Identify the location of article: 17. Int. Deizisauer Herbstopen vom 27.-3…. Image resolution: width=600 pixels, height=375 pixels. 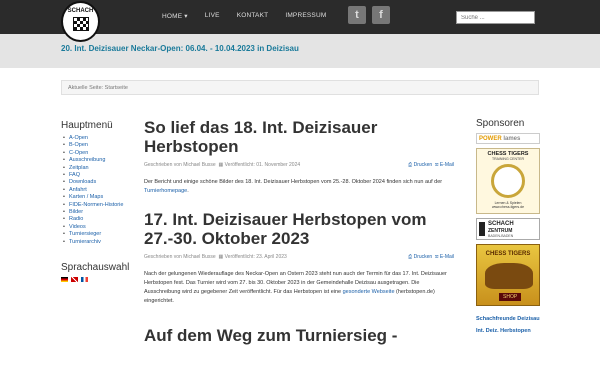
(299, 258).